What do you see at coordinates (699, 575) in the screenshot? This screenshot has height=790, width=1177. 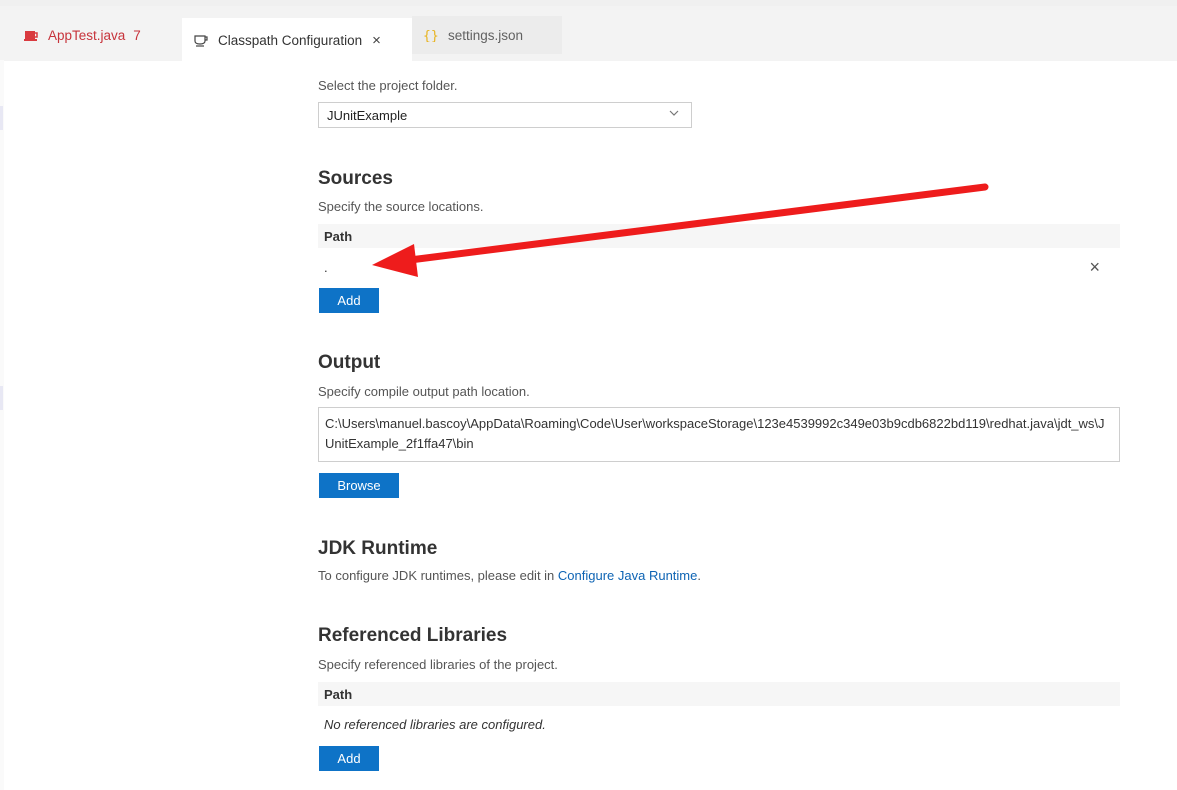 I see `jdk-runtime-suffix: .` at bounding box center [699, 575].